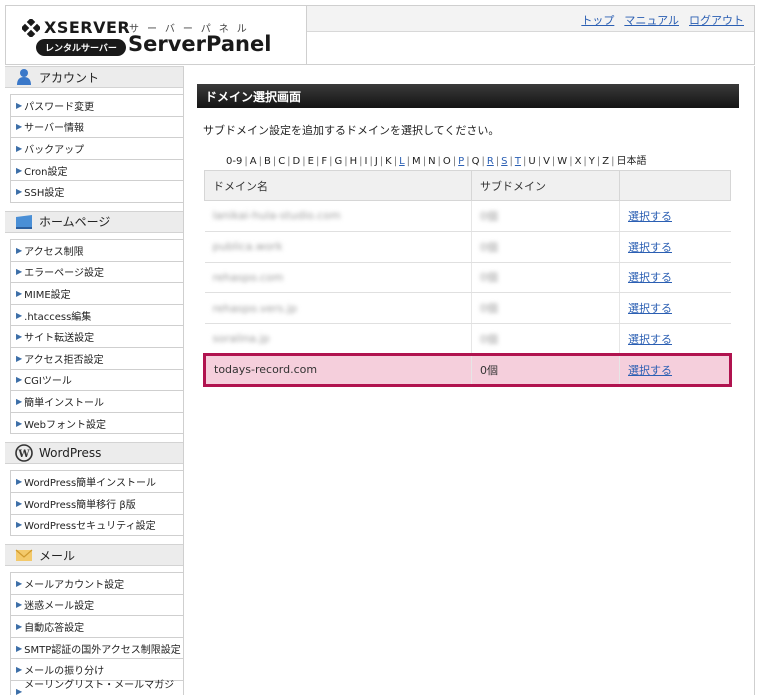  What do you see at coordinates (490, 161) in the screenshot?
I see `alphabet-r: R` at bounding box center [490, 161].